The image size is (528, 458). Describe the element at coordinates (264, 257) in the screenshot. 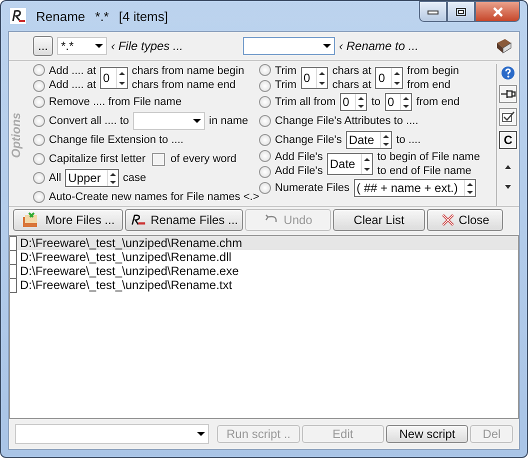

I see `file-row: D:\Freeware\_test_\unziped\Rename.dll` at that location.